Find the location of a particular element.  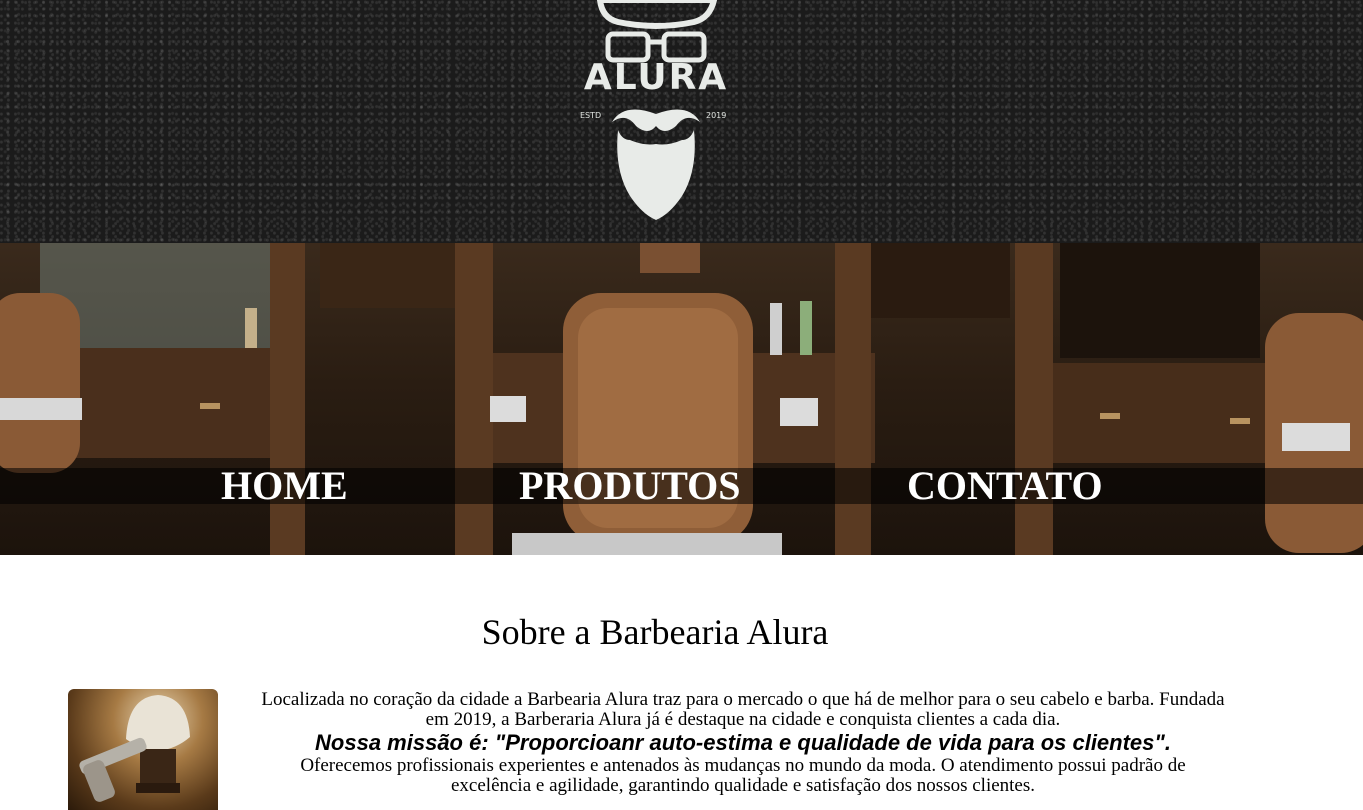

logo-text: ALURA is located at coordinates (656, 77).